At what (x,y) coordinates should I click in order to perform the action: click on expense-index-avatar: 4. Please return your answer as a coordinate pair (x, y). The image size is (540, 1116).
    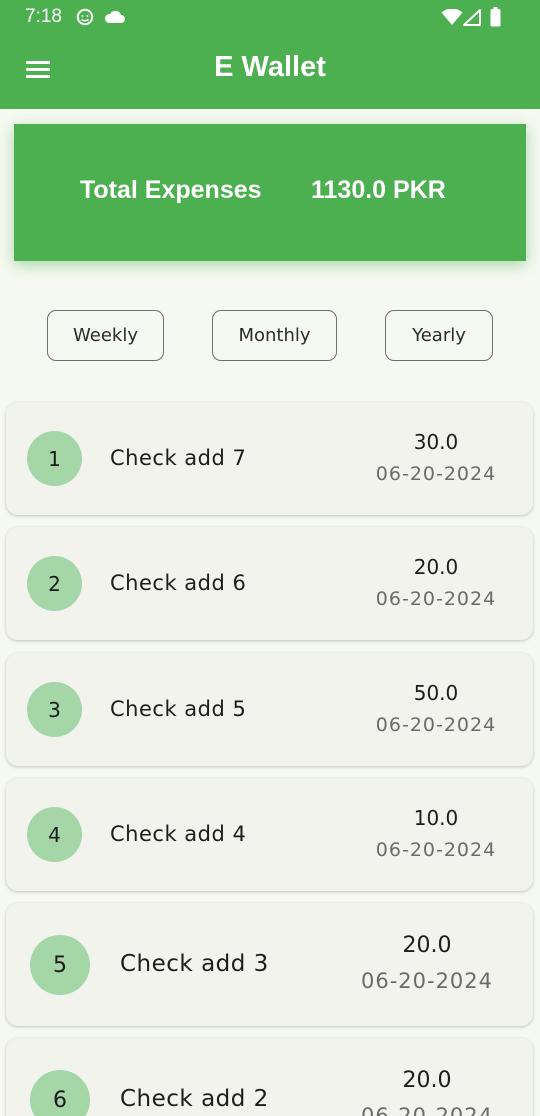
    Looking at the image, I should click on (54, 834).